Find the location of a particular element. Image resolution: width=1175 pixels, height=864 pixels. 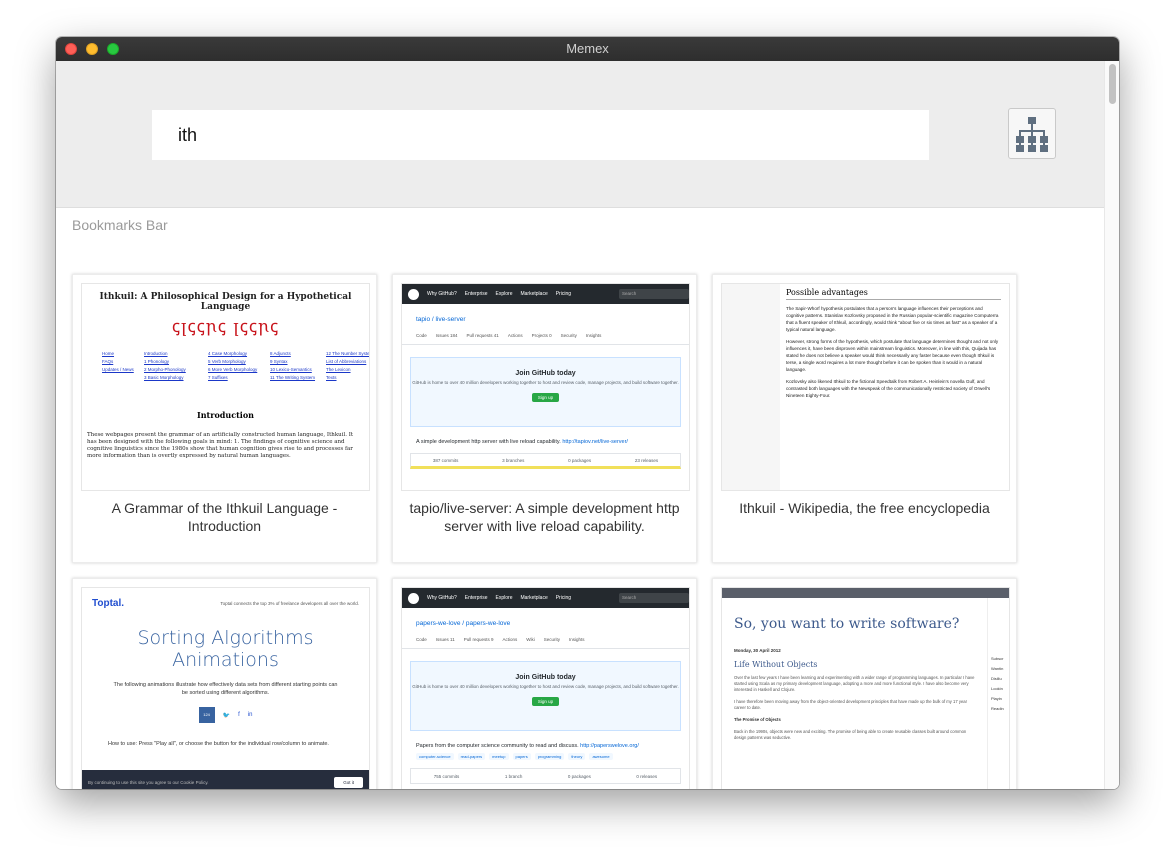

thumb-stat: 387 commits is located at coordinates (445, 460).